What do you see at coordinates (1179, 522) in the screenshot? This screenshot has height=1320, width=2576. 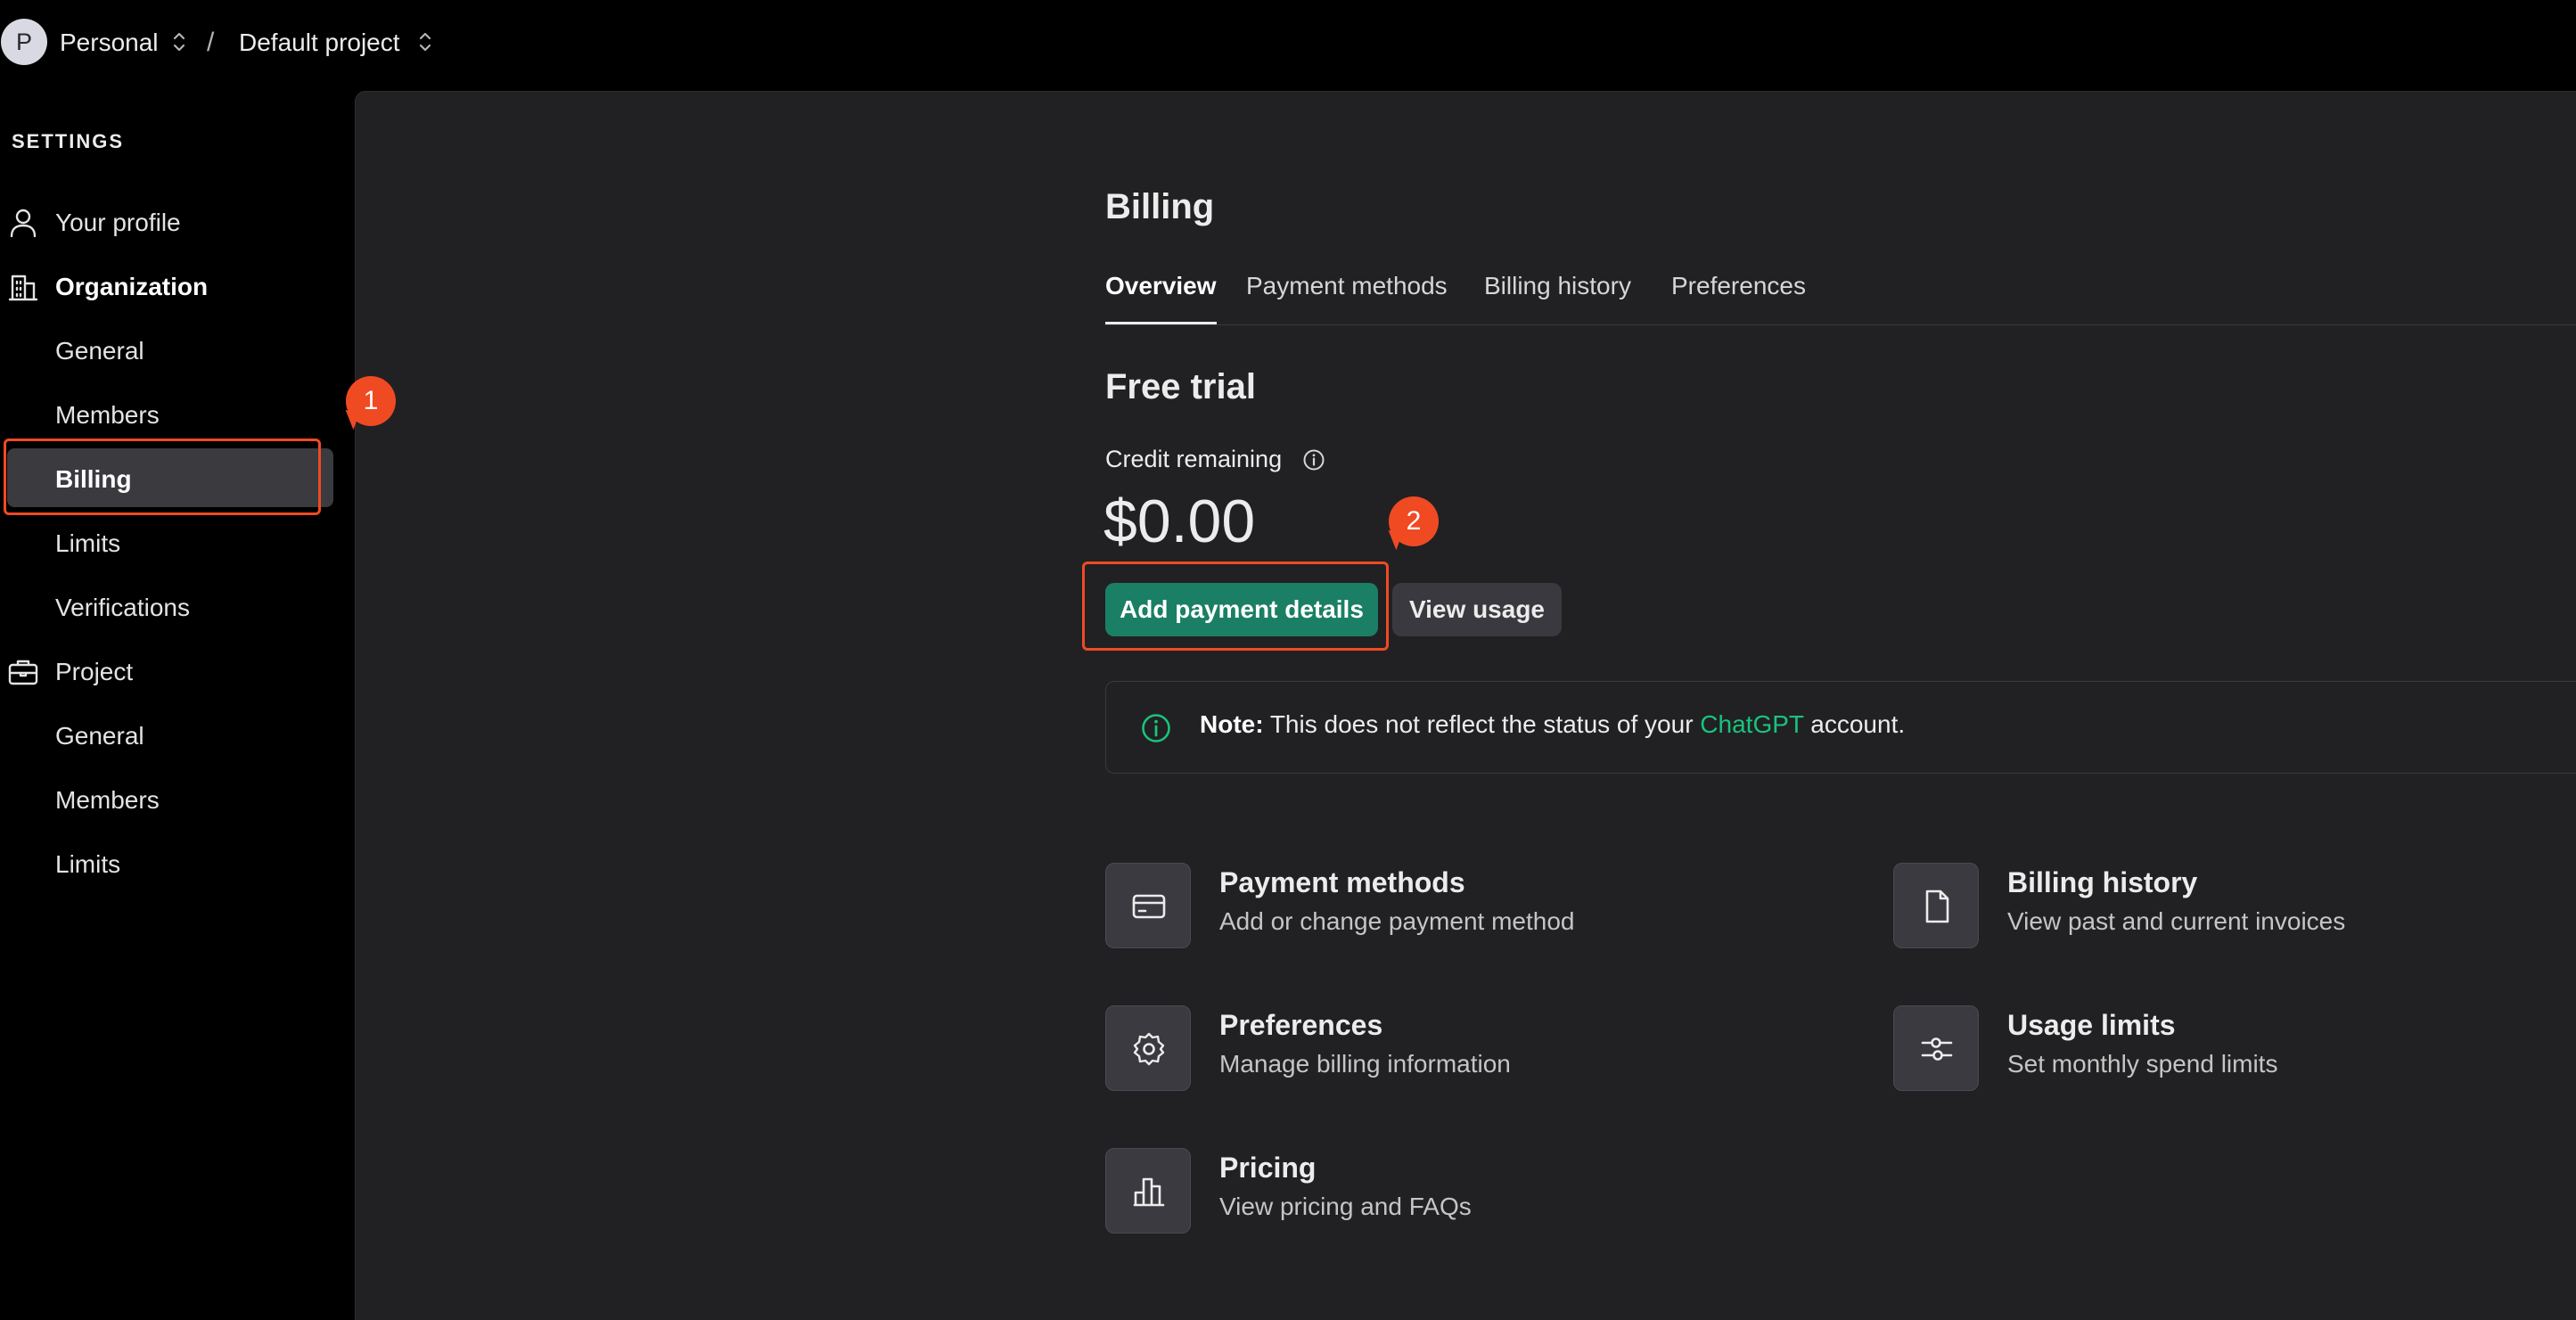 I see `credit-amount: $0.00` at bounding box center [1179, 522].